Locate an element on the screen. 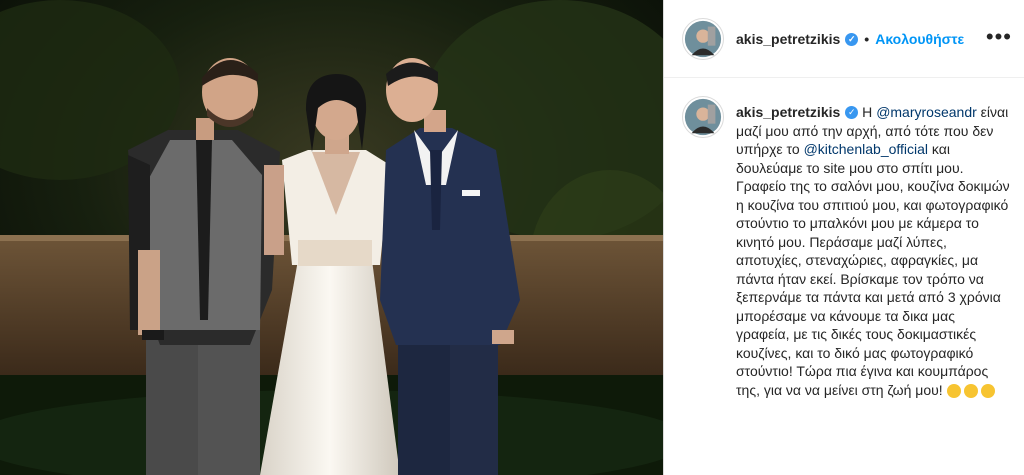  header-user-line: akis_petretzikis ✓ • Ακολουθήστε is located at coordinates (850, 39).